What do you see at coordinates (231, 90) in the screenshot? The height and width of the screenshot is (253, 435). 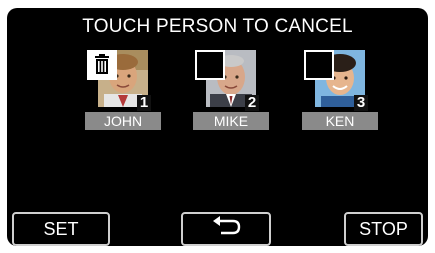 I see `person-card-2: 2 MIKE` at bounding box center [231, 90].